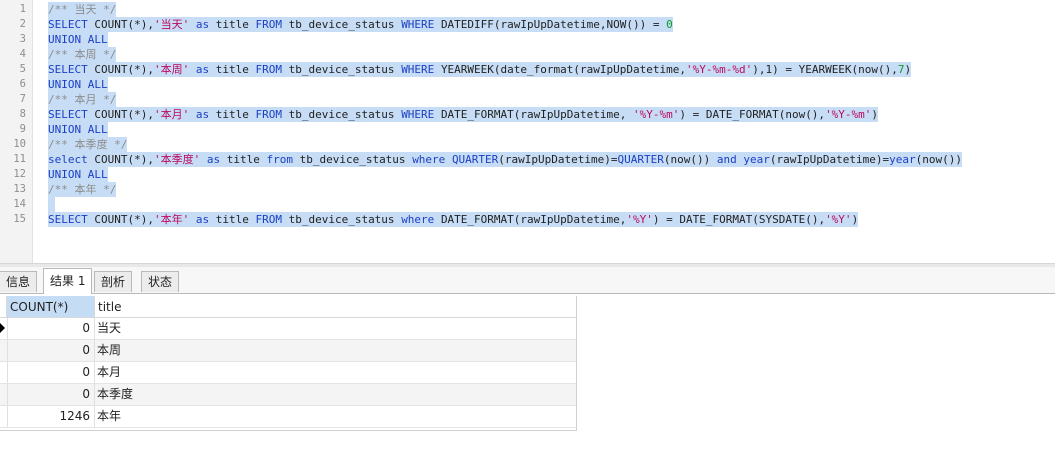 This screenshot has height=467, width=1055. What do you see at coordinates (335, 307) in the screenshot?
I see `column-header-title: title` at bounding box center [335, 307].